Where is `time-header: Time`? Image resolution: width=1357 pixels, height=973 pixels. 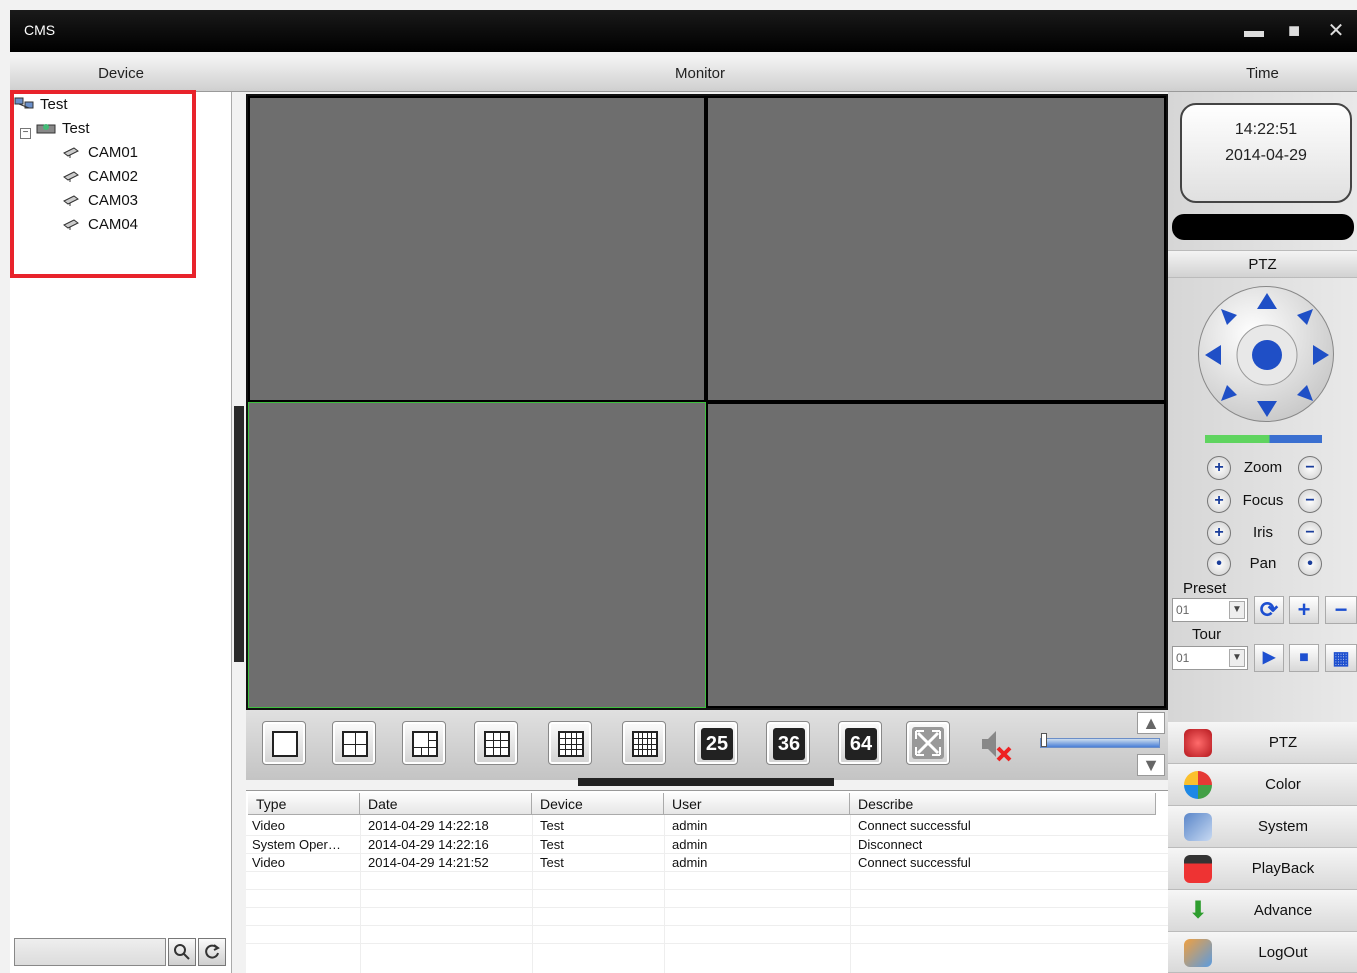
time-header: Time is located at coordinates (1262, 74).